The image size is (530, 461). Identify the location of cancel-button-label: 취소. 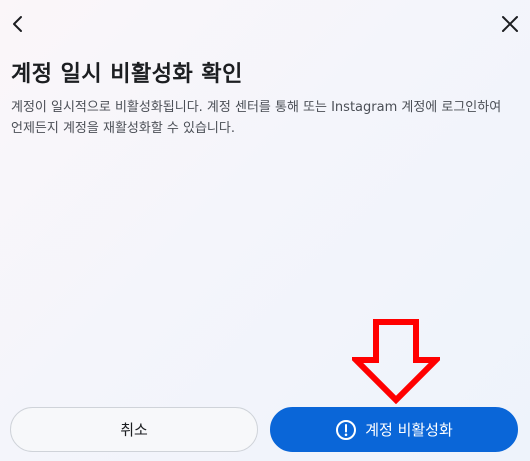
(134, 430).